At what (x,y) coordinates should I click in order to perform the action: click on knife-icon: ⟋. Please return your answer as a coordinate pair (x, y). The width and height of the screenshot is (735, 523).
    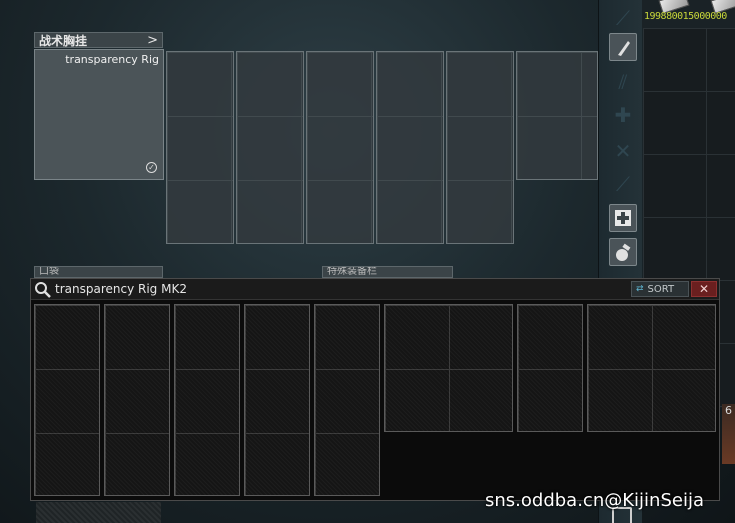
    Looking at the image, I should click on (623, 184).